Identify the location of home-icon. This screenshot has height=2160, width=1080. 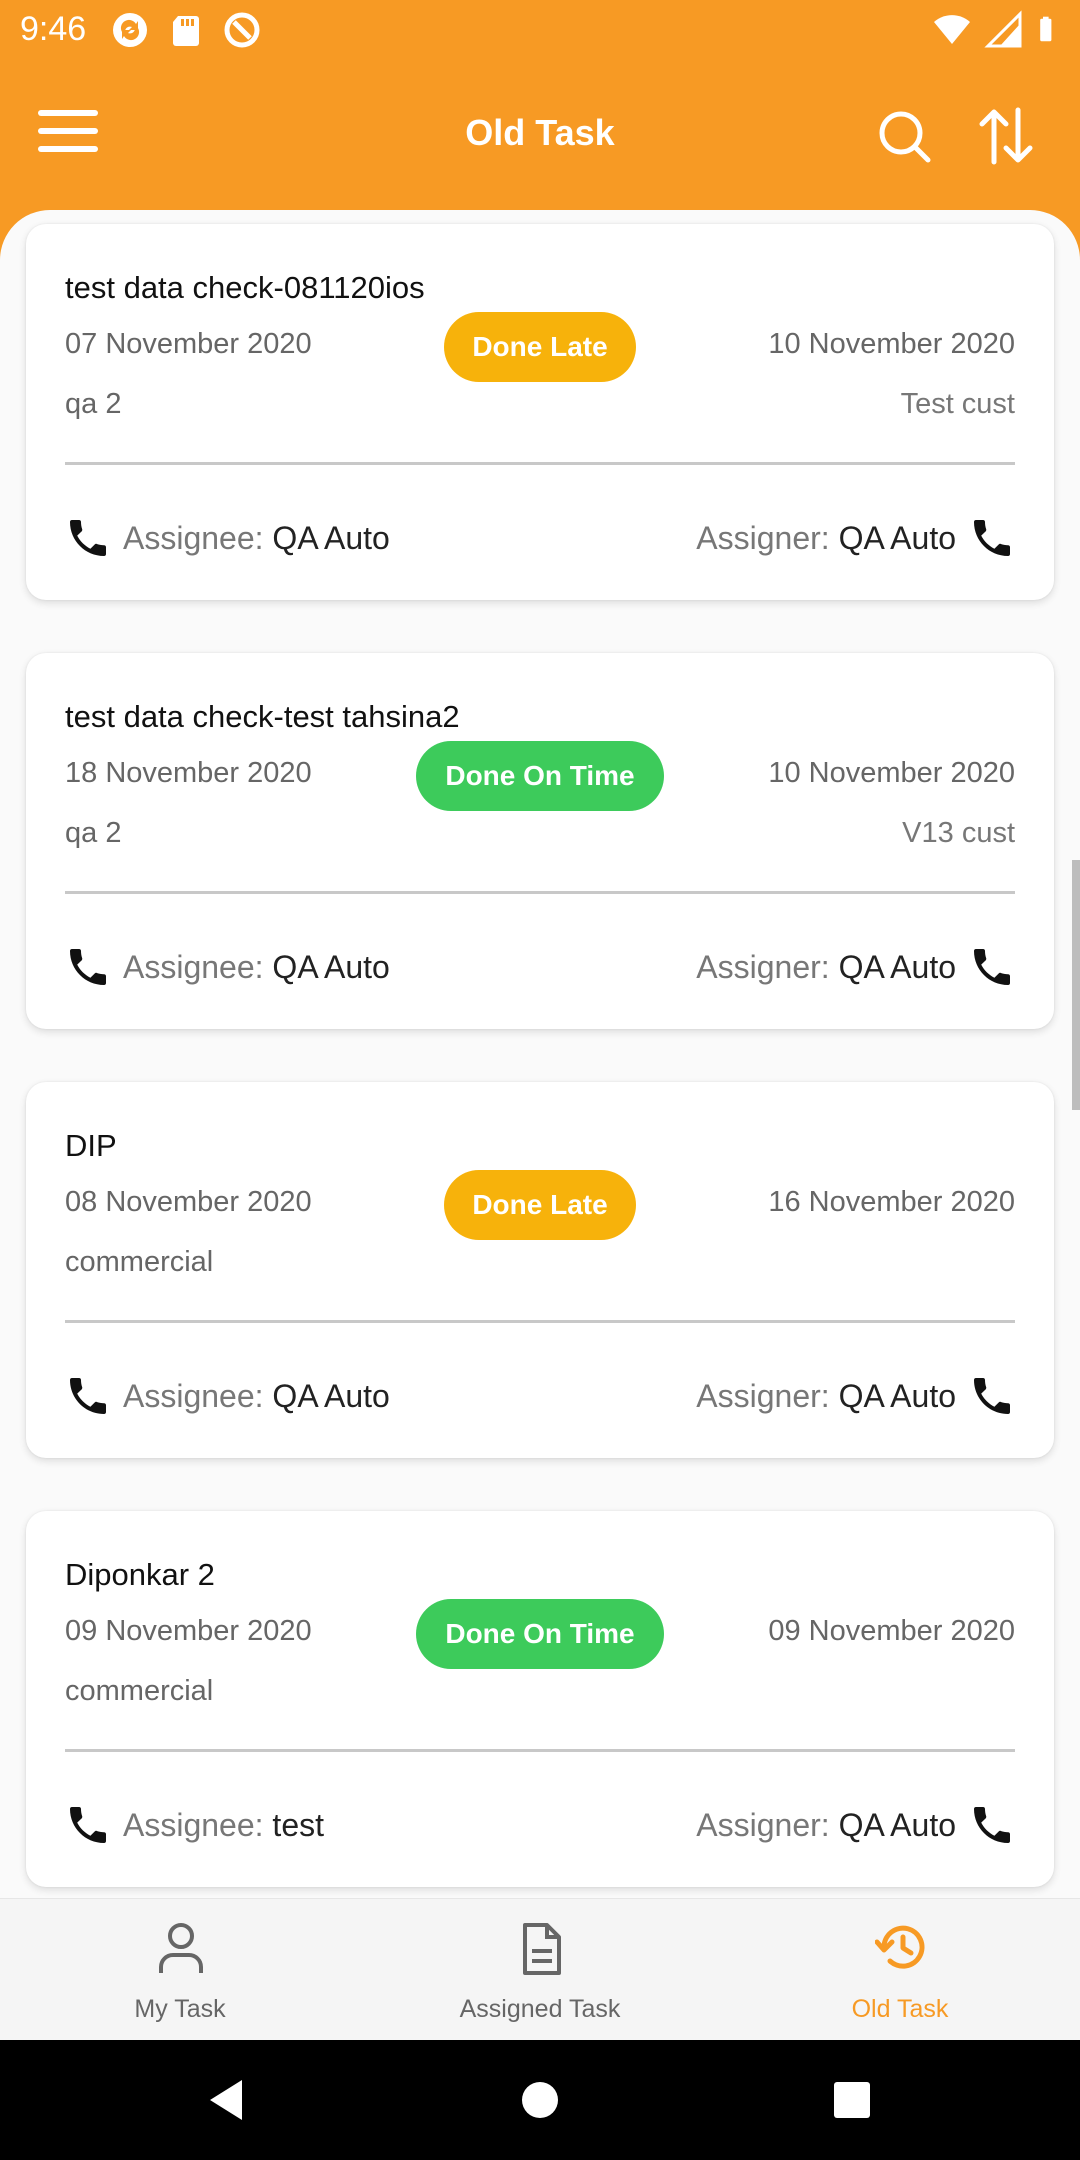
(540, 2100).